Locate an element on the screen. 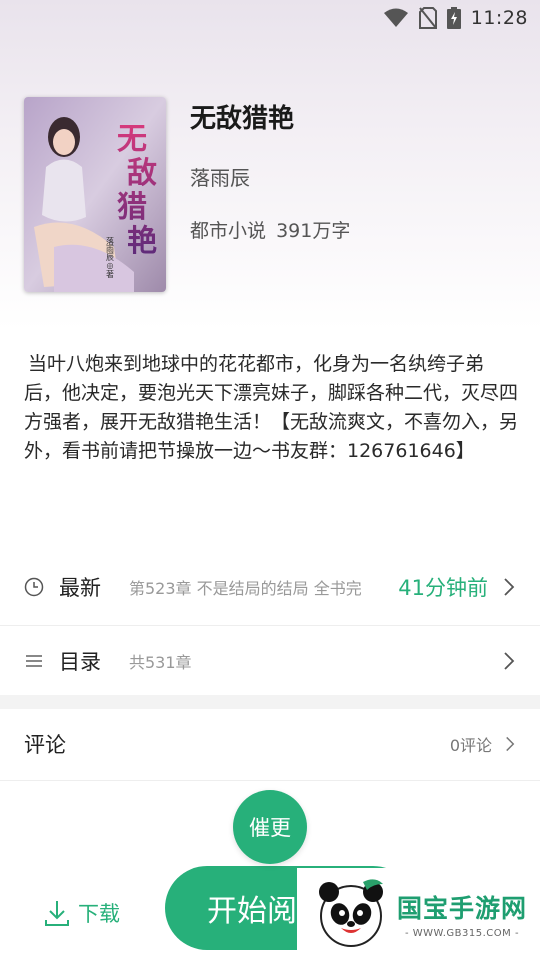 The image size is (540, 960). urge-update-button: 催更 is located at coordinates (270, 827).